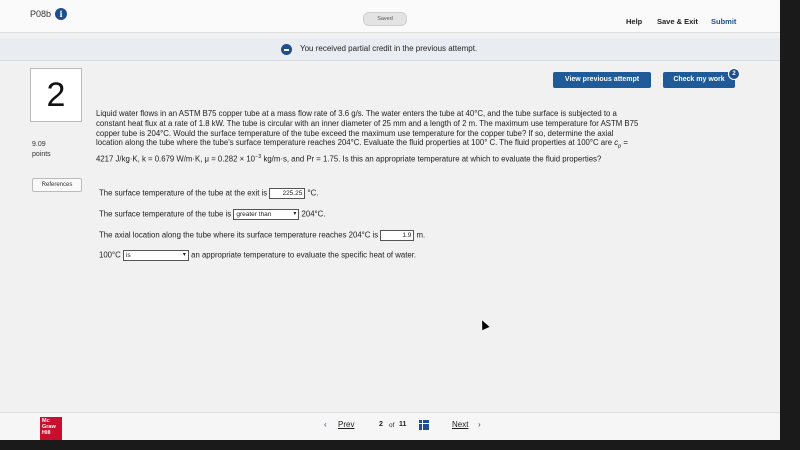 This screenshot has height=450, width=800. I want to click on top-bar: P08b i Saved Help Save & Exit Submit, so click(390, 16).